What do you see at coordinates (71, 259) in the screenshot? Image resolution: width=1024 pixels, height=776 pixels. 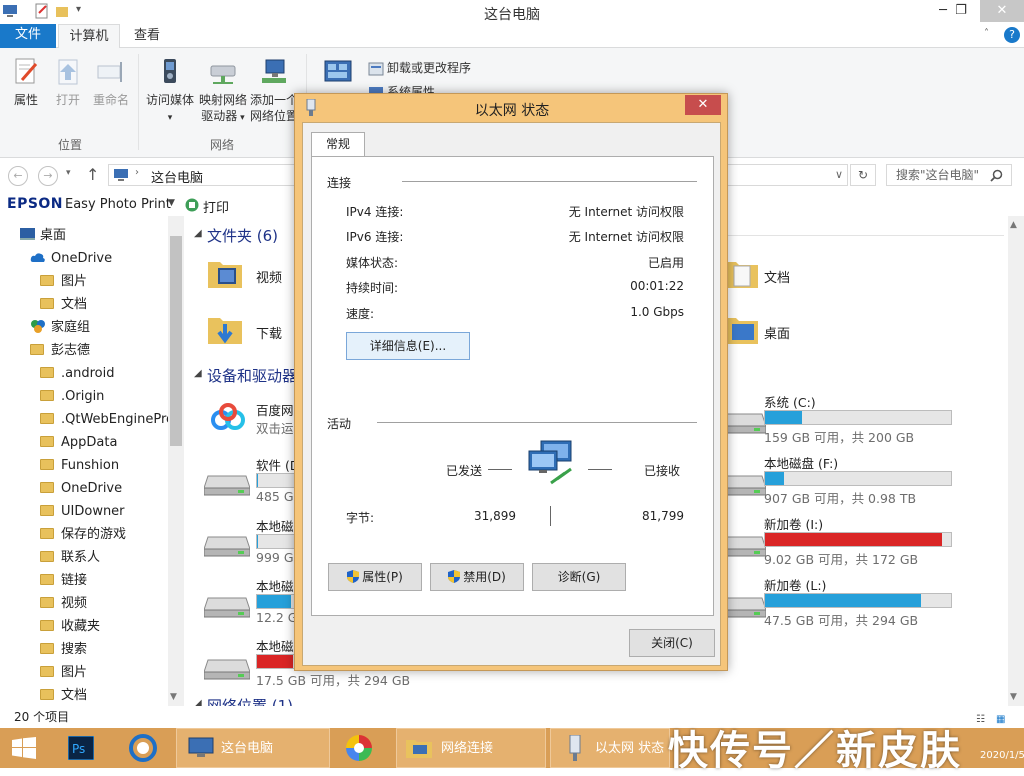 I see `nav-item-onedrive: OneDrive` at bounding box center [71, 259].